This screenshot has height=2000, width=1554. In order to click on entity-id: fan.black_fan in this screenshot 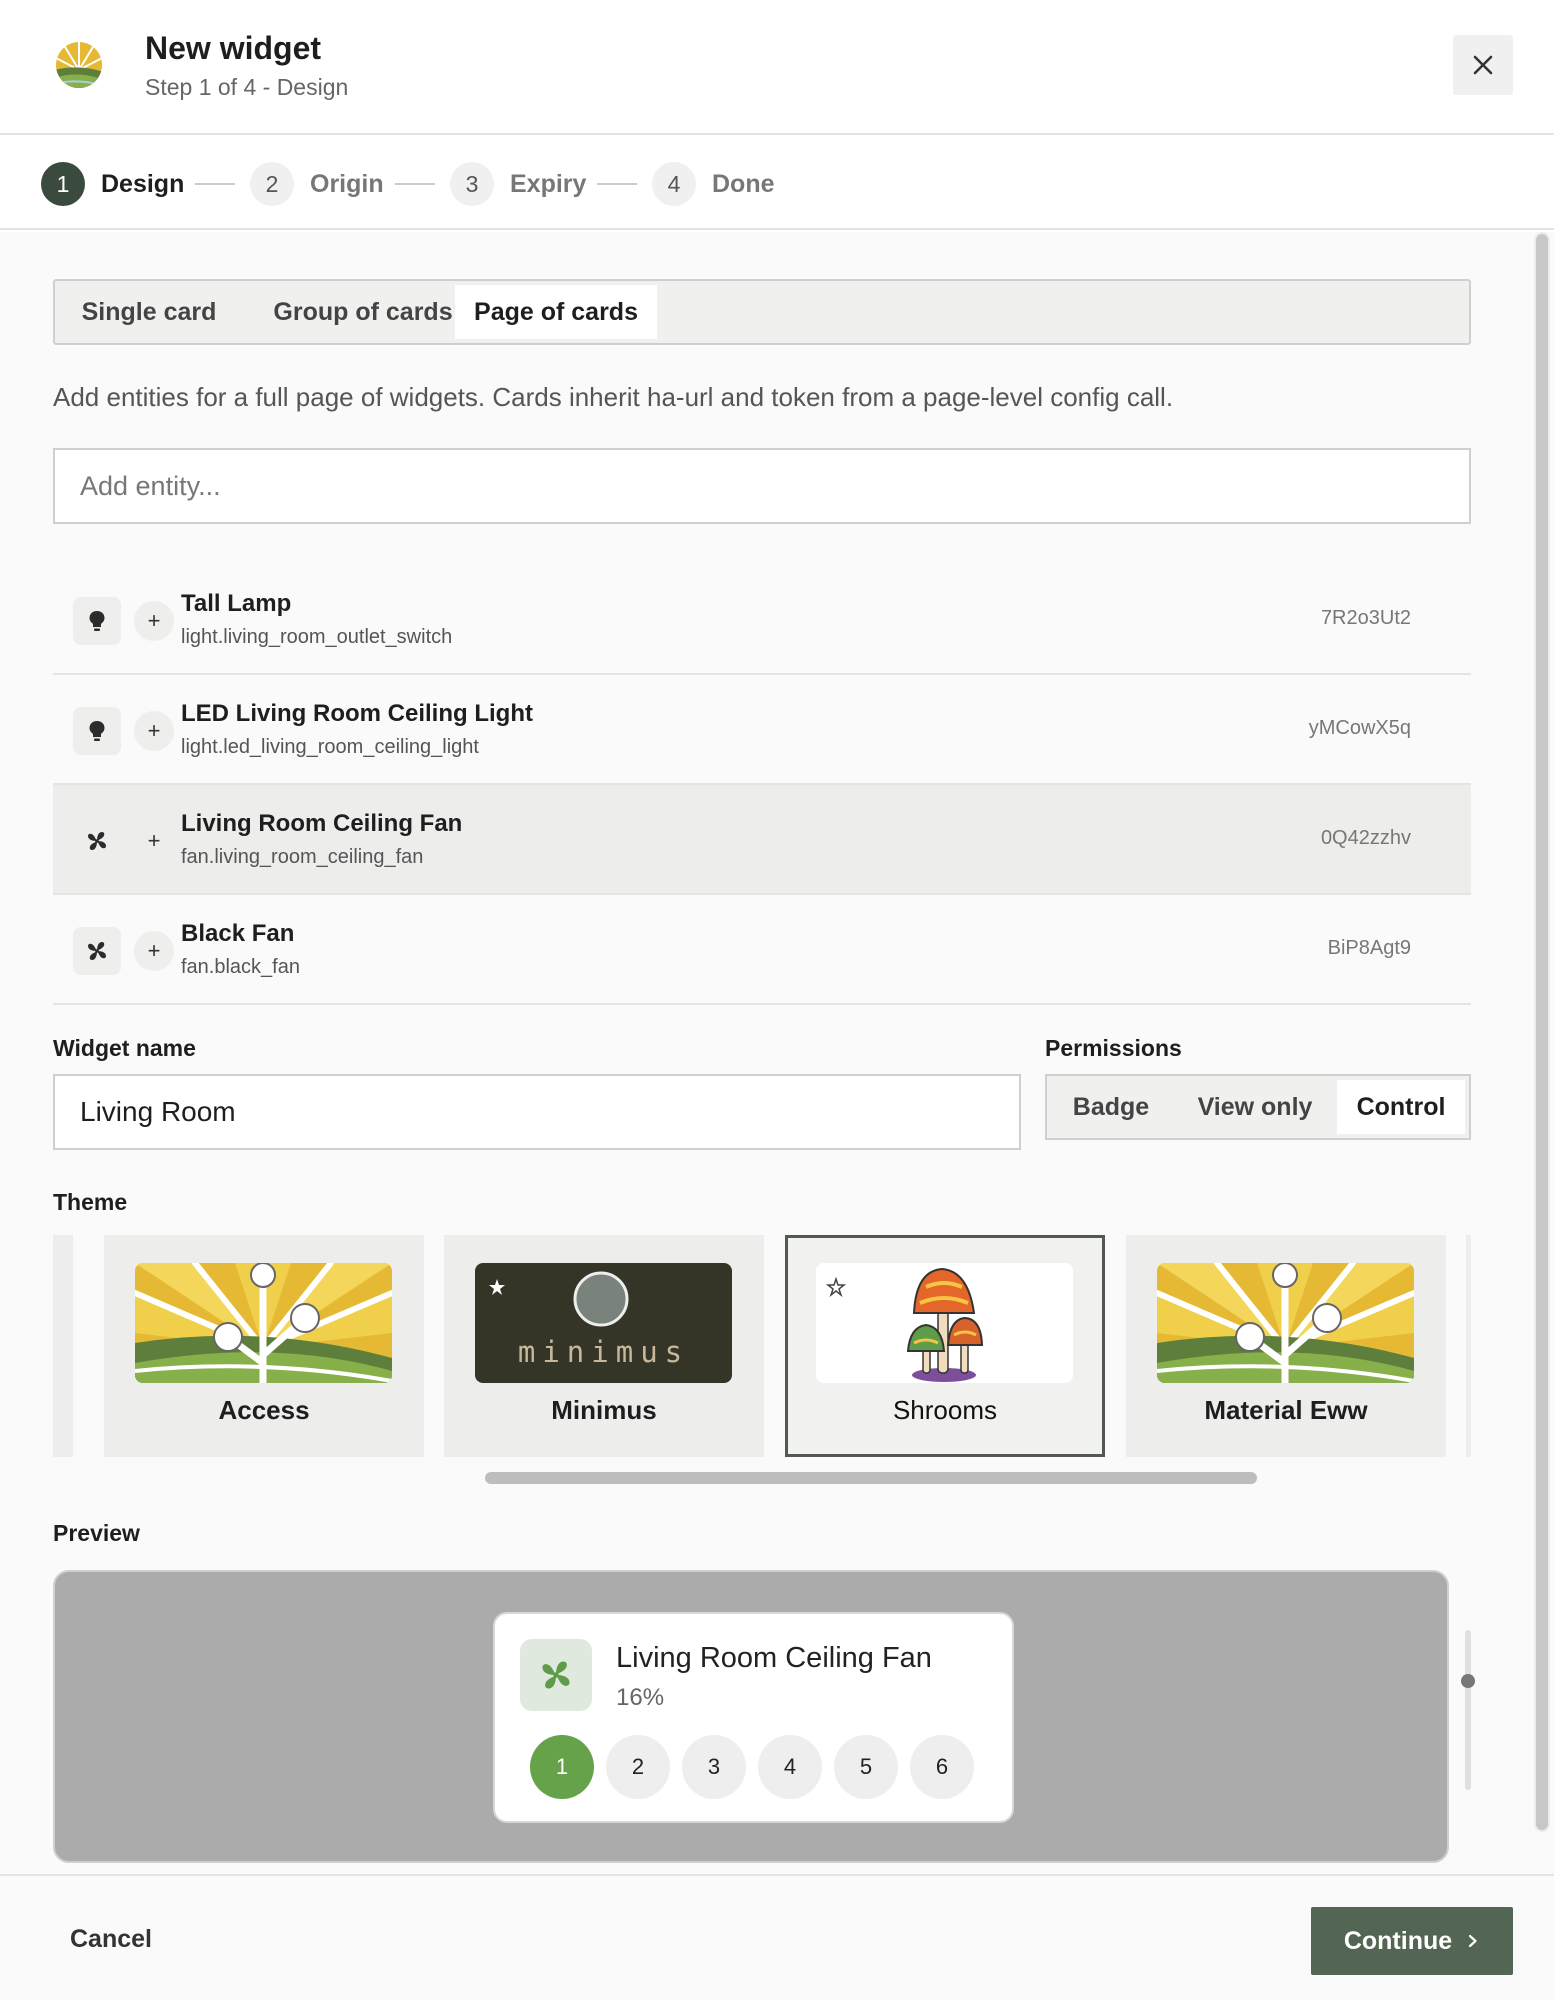, I will do `click(240, 967)`.